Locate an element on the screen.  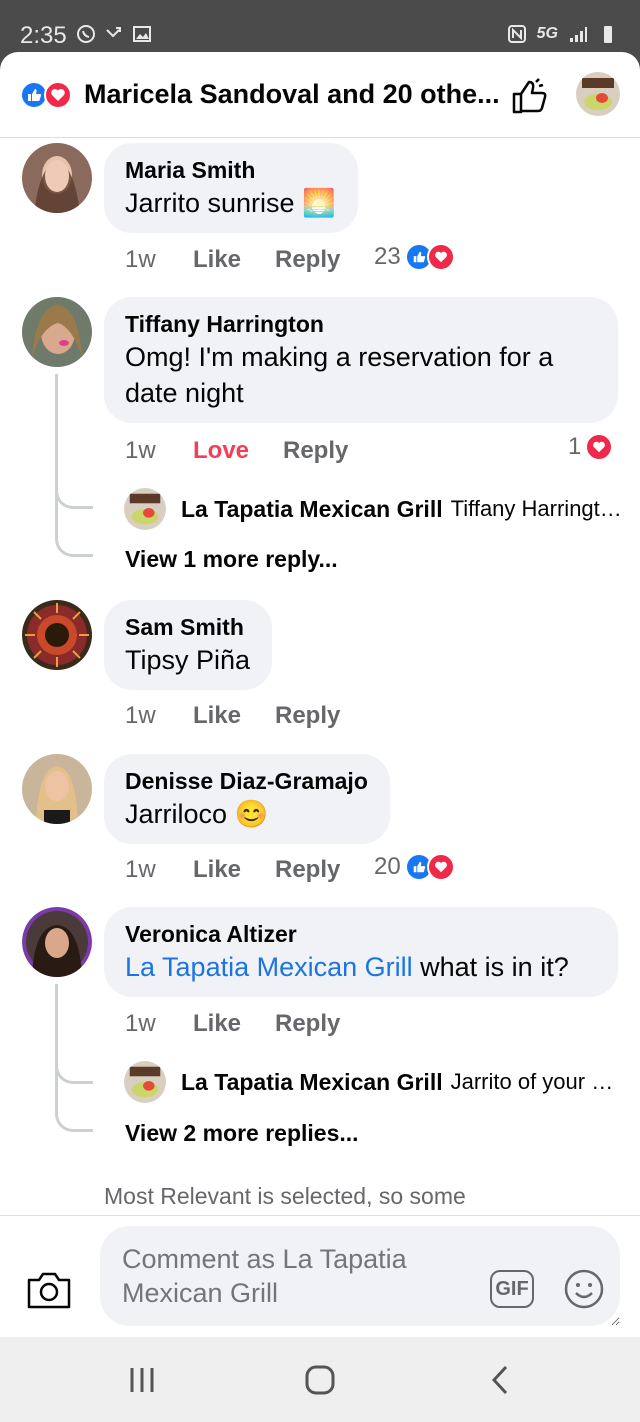
reaction-count: 20 is located at coordinates (414, 867).